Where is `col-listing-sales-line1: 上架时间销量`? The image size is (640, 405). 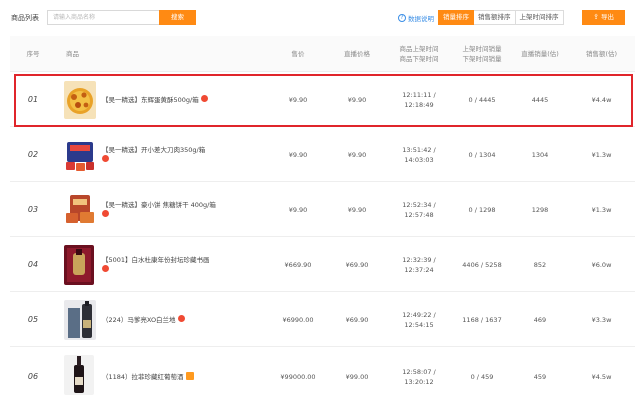
col-listing-sales-line1: 上架时间销量 is located at coordinates (482, 49).